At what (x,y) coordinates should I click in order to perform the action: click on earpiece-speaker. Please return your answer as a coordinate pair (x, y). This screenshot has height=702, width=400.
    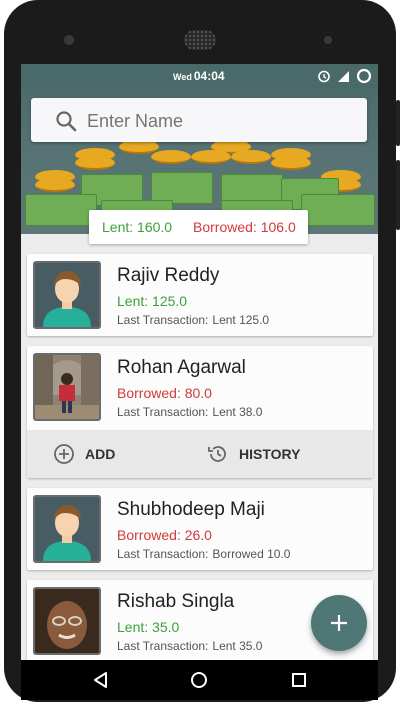
    Looking at the image, I should click on (200, 40).